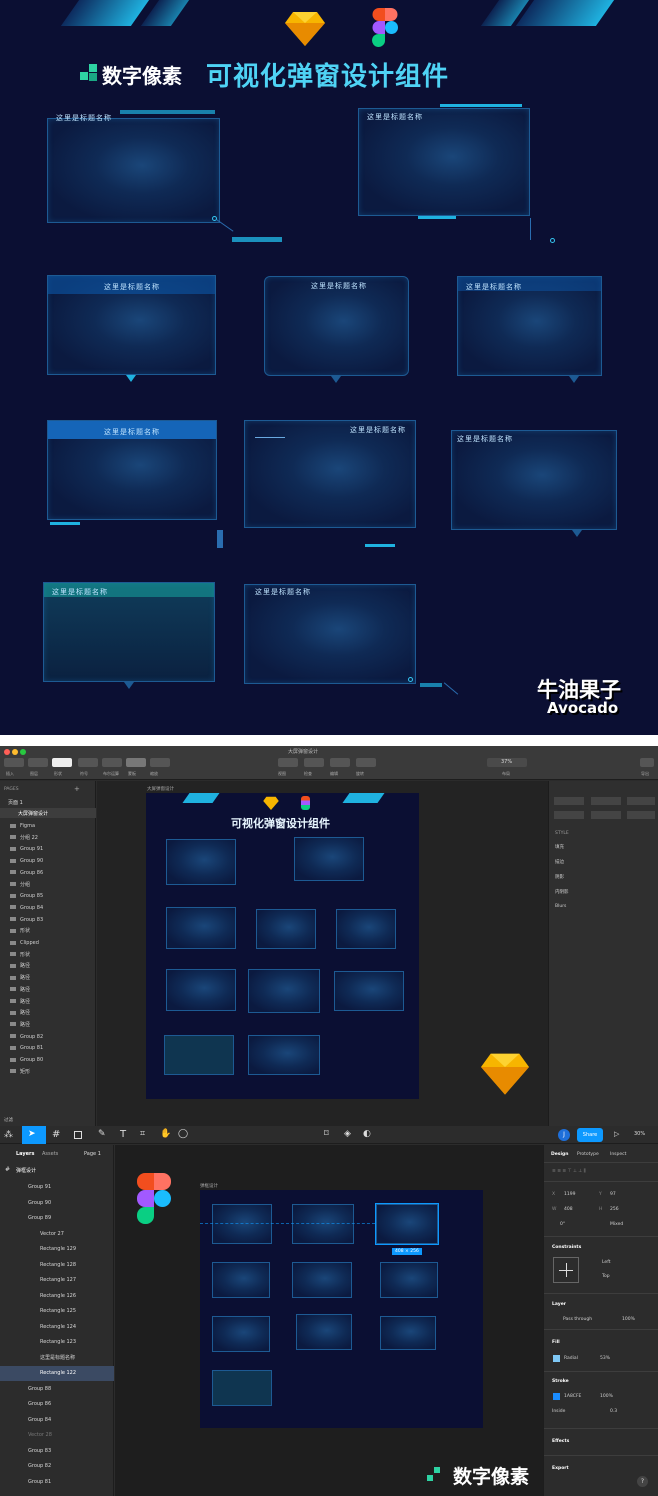 Image resolution: width=658 pixels, height=1496 pixels. Describe the element at coordinates (282, 946) in the screenshot. I see `sketch-artboard: 可视化弹窗设计组件` at that location.